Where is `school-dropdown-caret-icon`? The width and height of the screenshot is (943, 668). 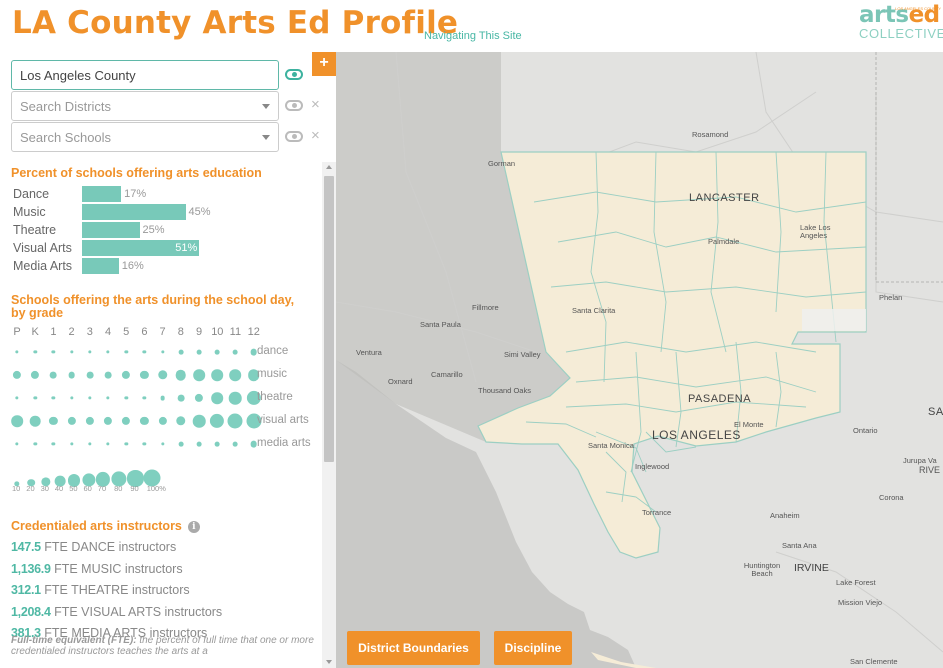
school-dropdown-caret-icon is located at coordinates (266, 137).